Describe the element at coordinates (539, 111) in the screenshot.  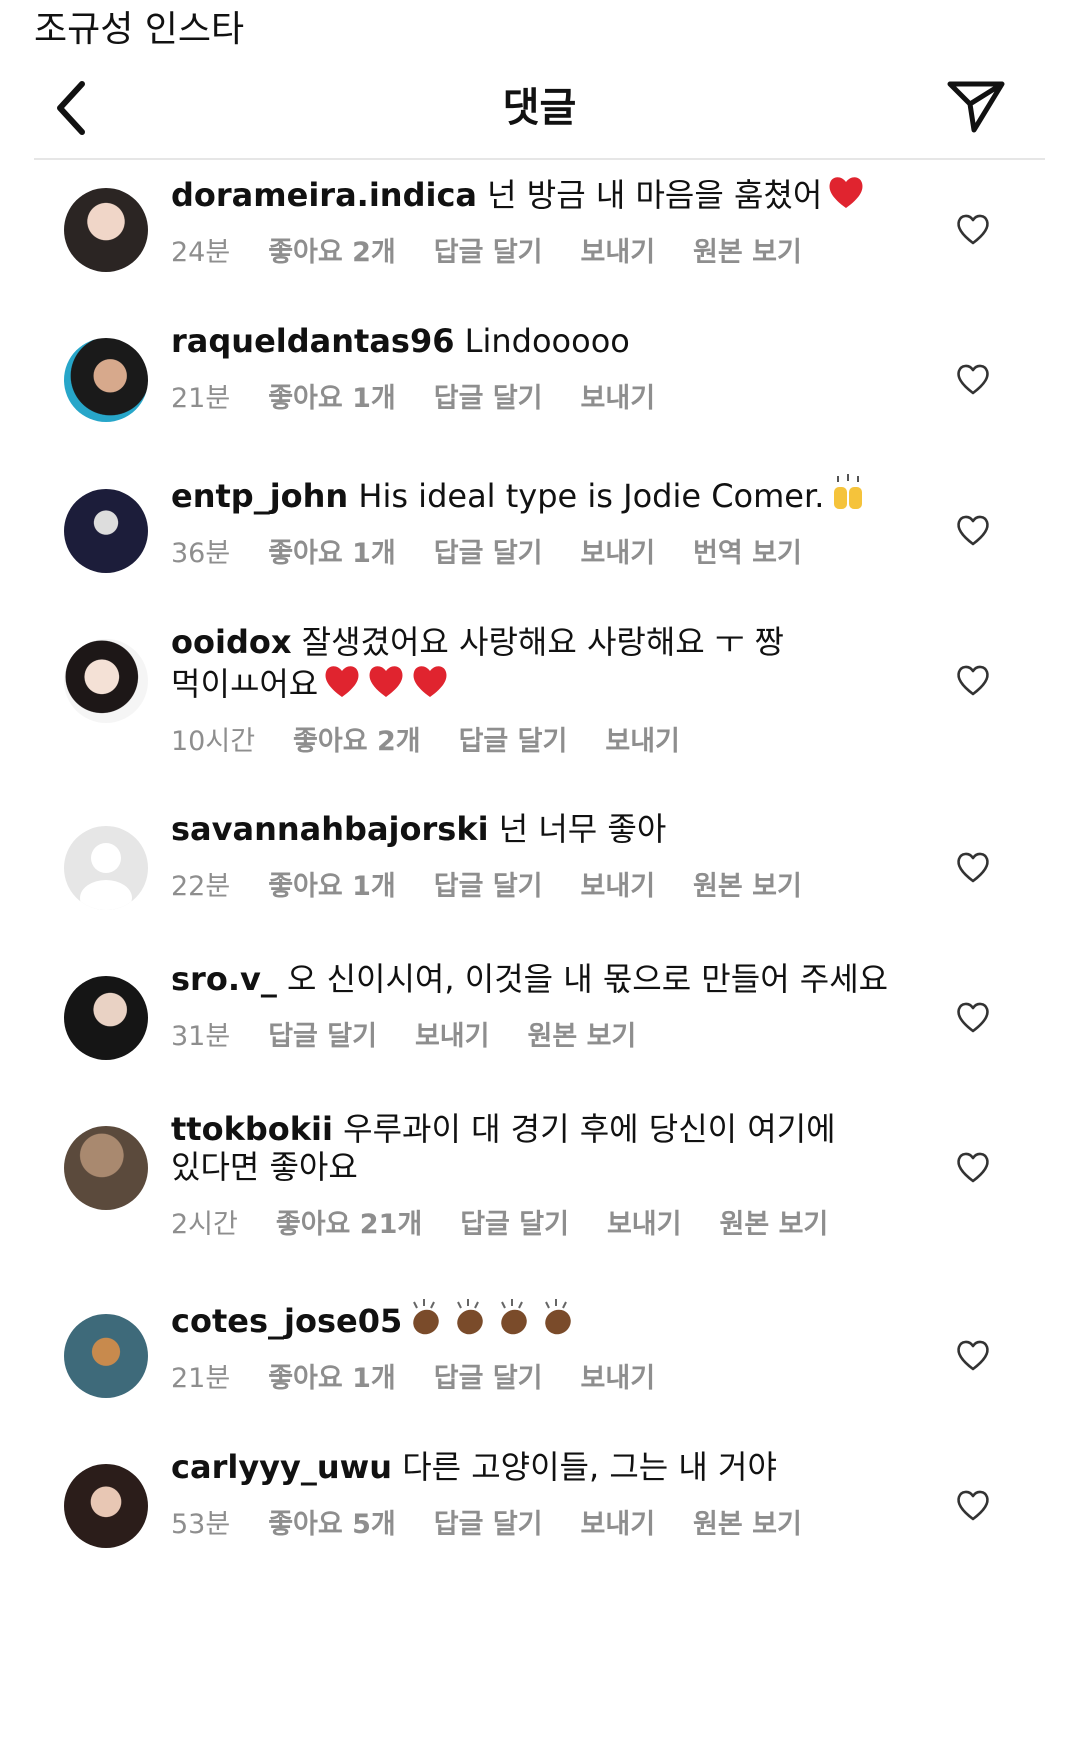
I see `comments-header: 댓글` at that location.